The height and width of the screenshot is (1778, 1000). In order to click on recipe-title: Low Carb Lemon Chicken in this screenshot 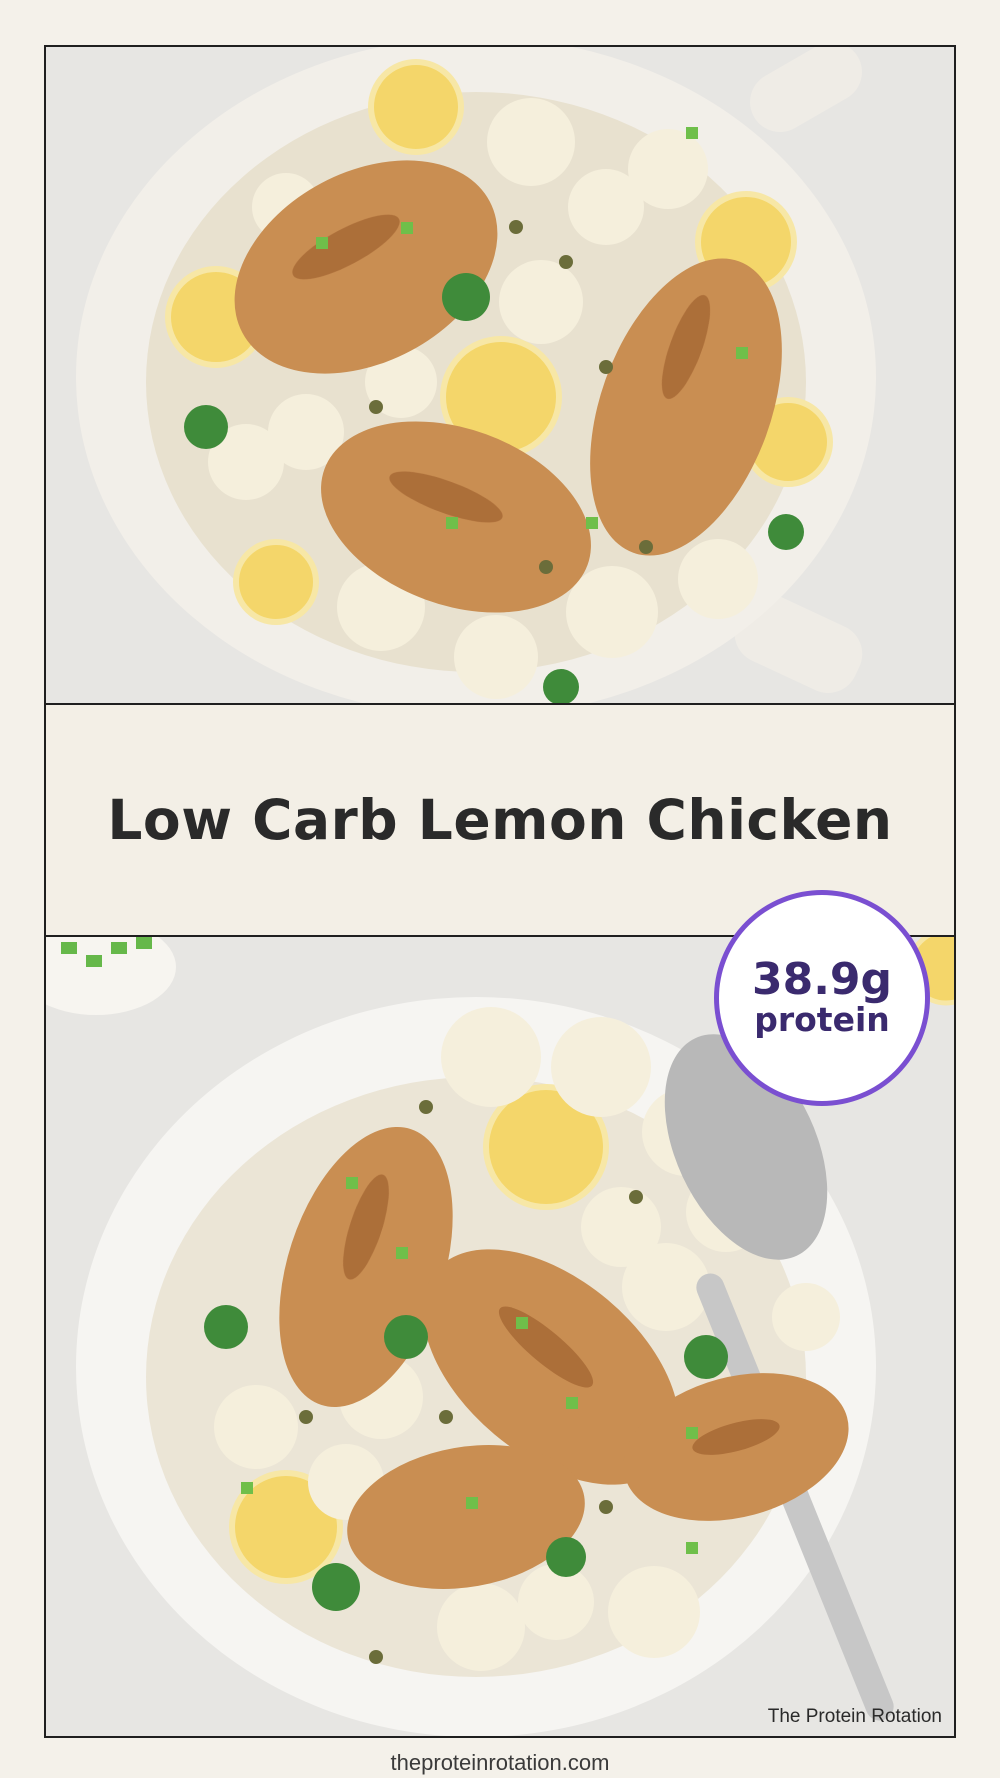, I will do `click(500, 820)`.